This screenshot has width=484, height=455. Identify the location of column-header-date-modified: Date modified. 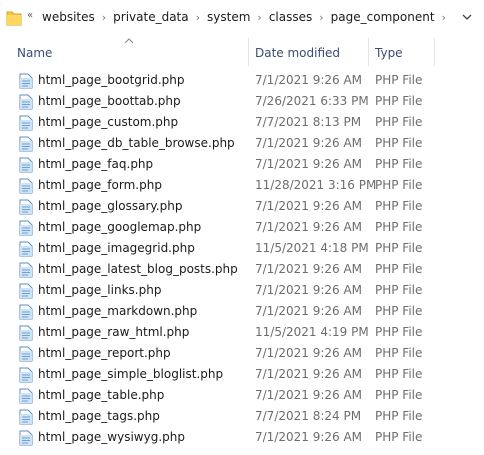
(297, 53).